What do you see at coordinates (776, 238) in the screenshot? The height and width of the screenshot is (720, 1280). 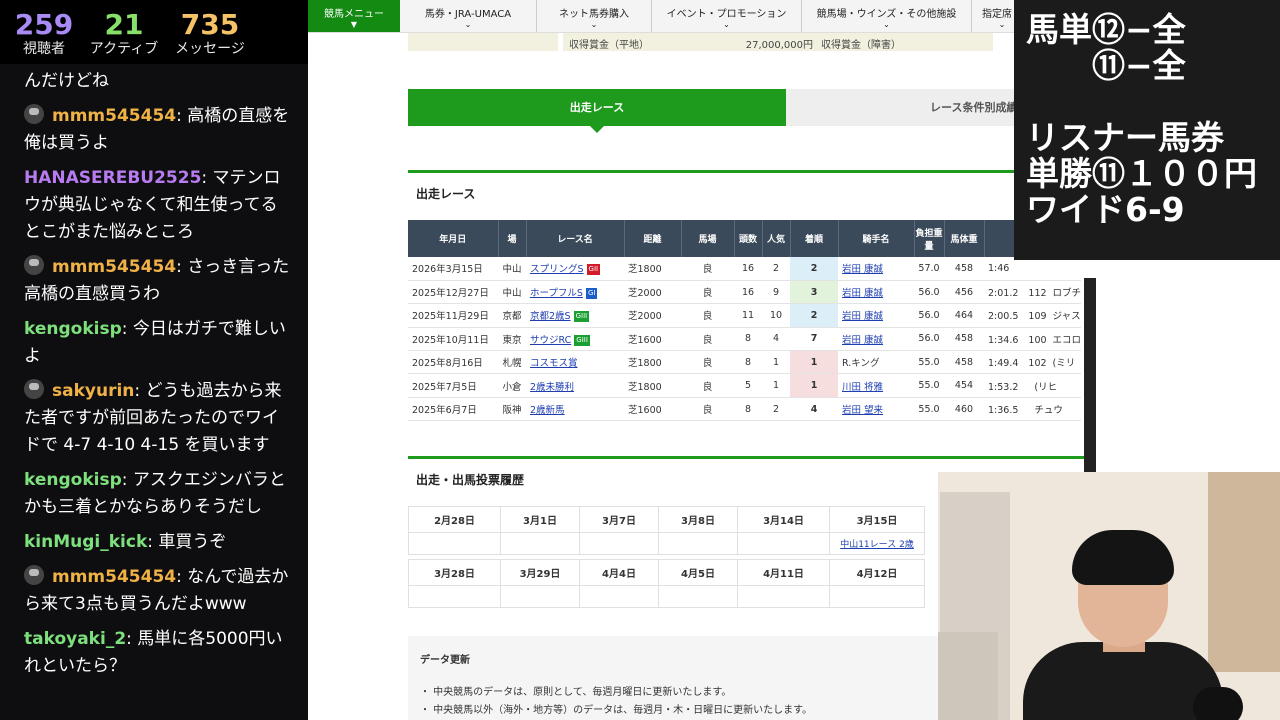 I see `column-header: 人気` at bounding box center [776, 238].